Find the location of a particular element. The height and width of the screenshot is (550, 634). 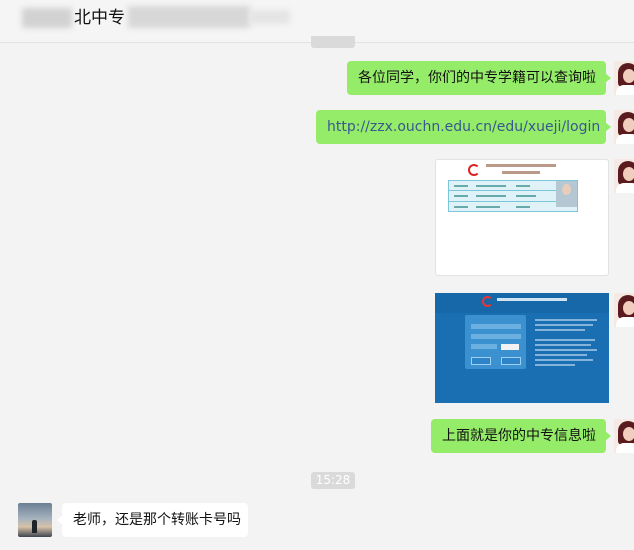

image-message-student-record is located at coordinates (522, 217).